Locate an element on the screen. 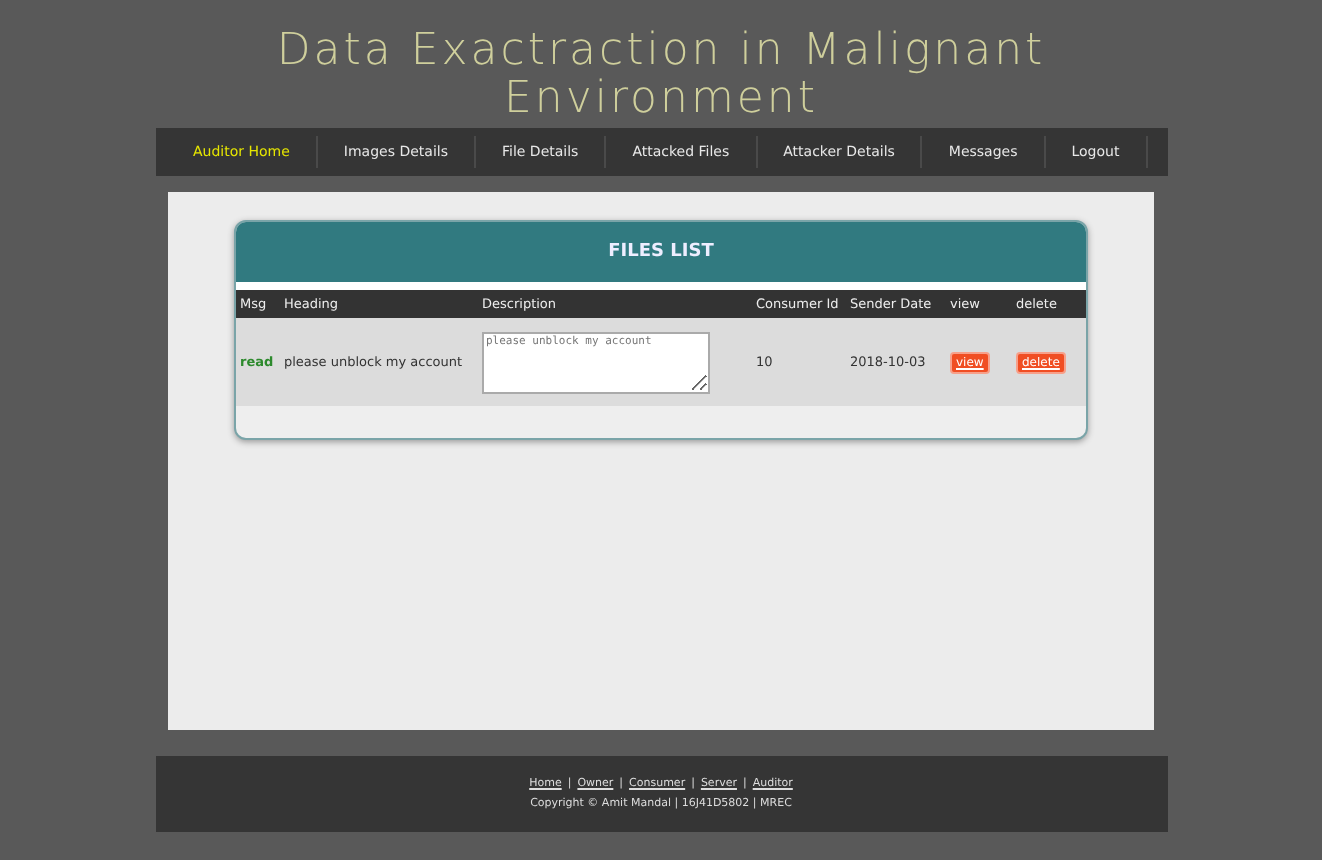 This screenshot has height=860, width=1322. card-title: FILES LIST is located at coordinates (661, 256).